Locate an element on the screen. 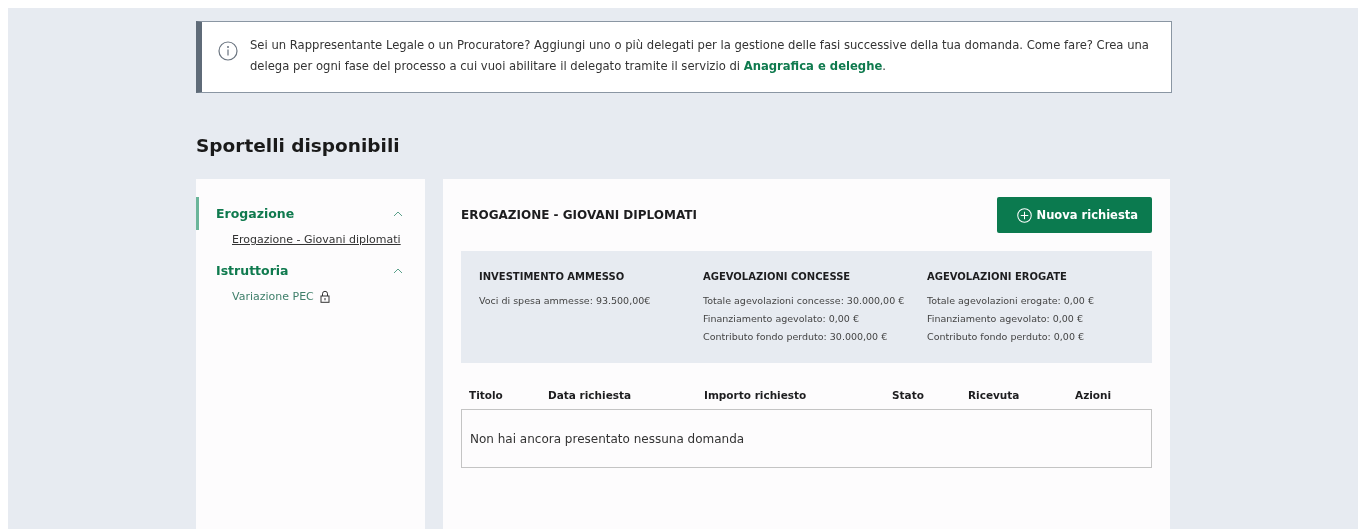 This screenshot has width=1361, height=529. summary-line: Totale agevolazioni erogate: 0,00 € is located at coordinates (1011, 301).